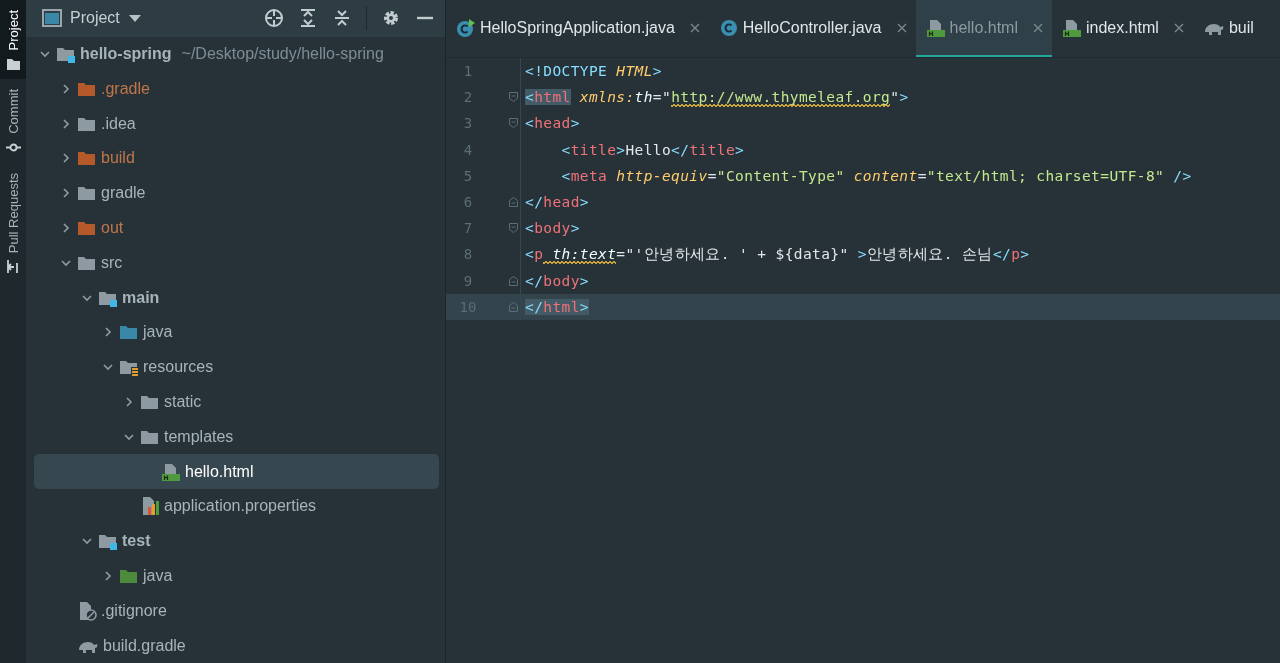 The height and width of the screenshot is (663, 1280). Describe the element at coordinates (236, 611) in the screenshot. I see `tree-item: .gitignore` at that location.